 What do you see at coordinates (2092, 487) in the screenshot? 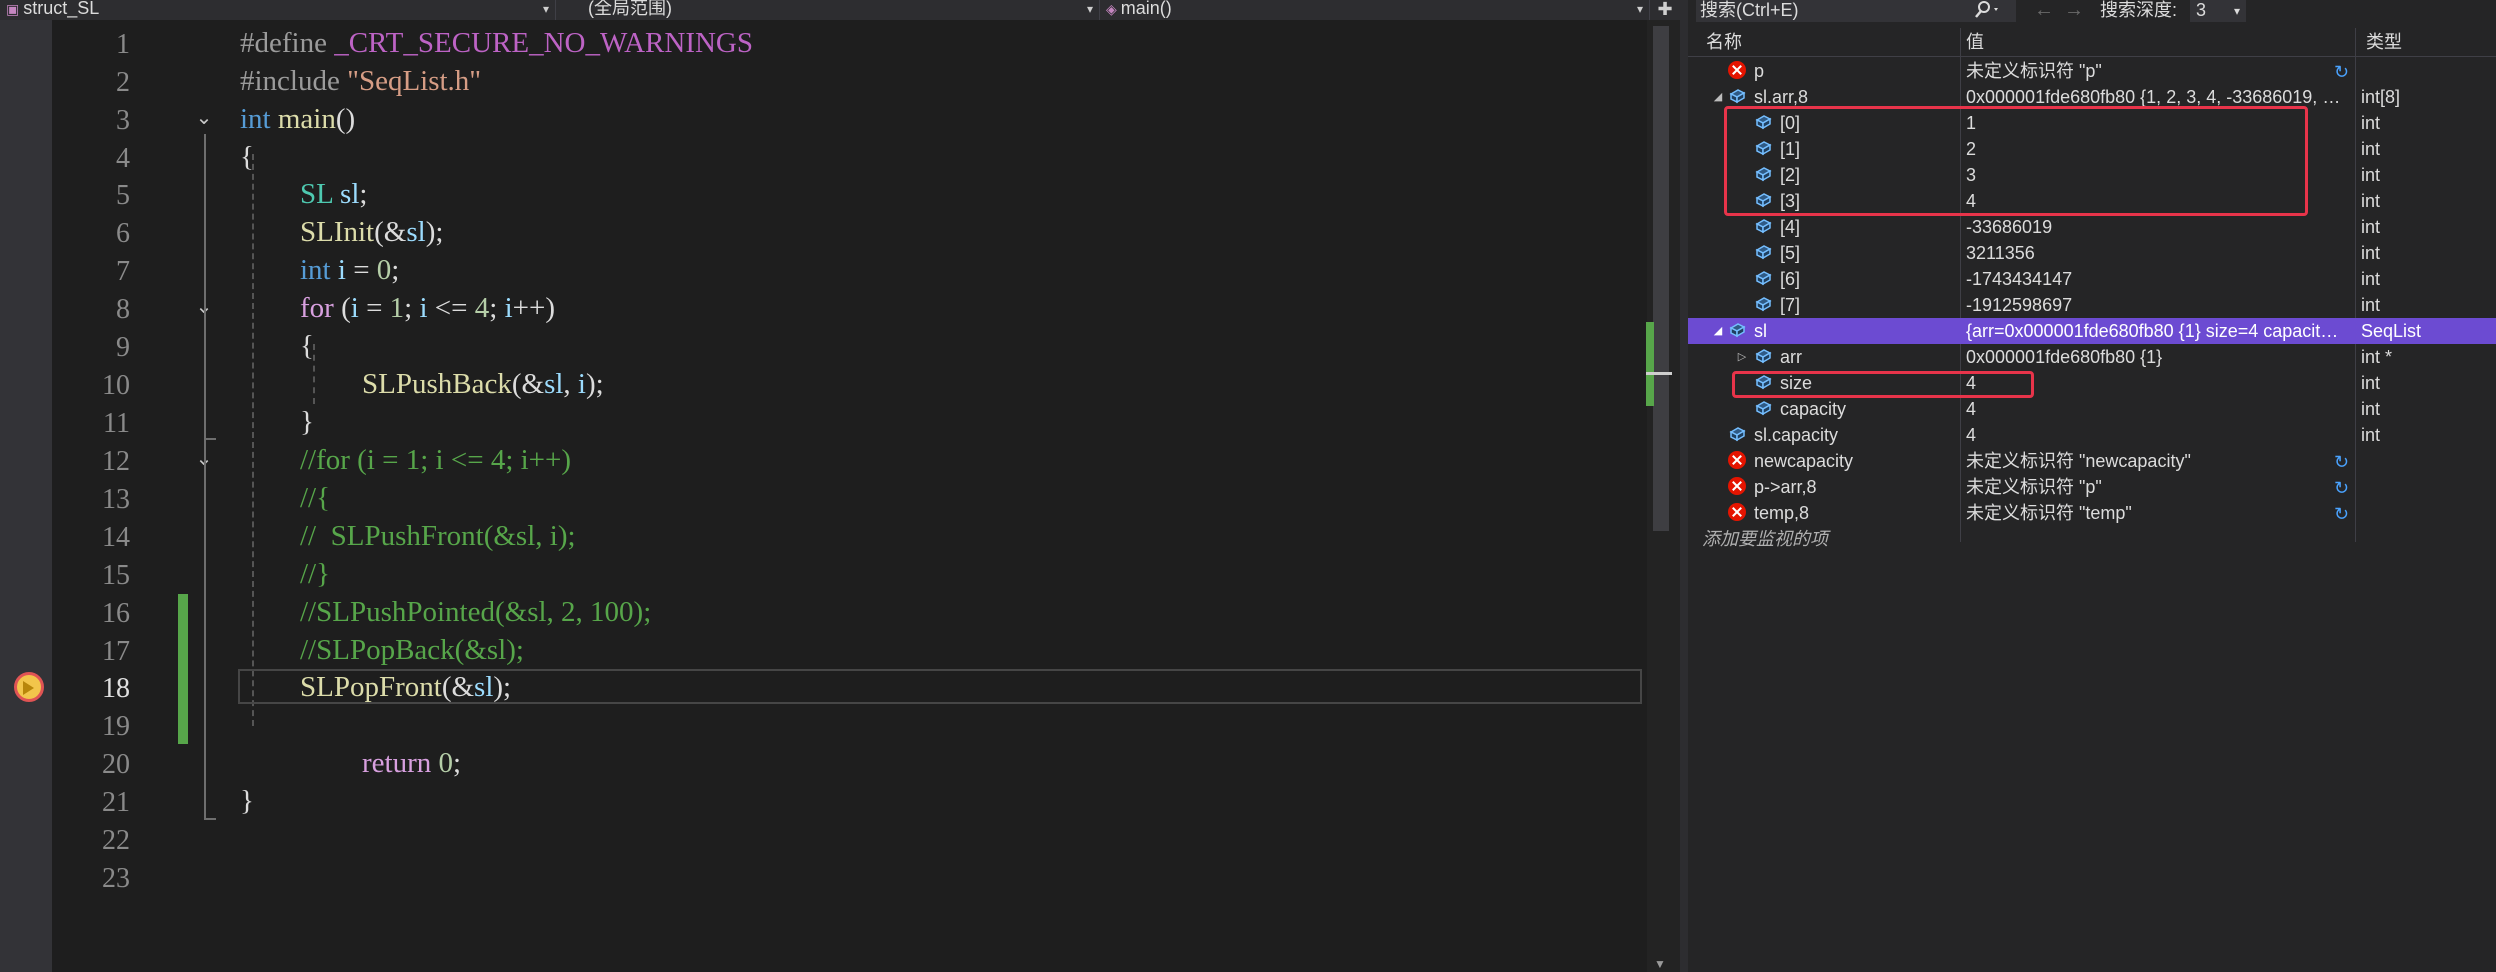
I see `watch-row: p->arr,8 未定义标识符 "p" ↻` at bounding box center [2092, 487].